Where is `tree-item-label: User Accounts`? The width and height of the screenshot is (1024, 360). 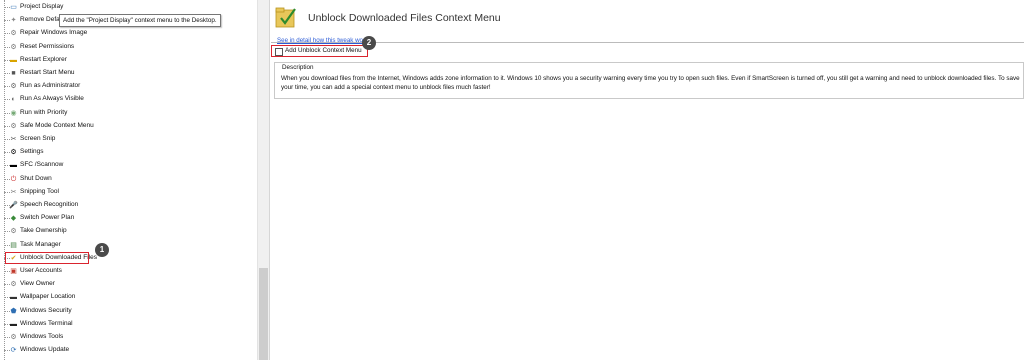
tree-item-label: User Accounts is located at coordinates (41, 270).